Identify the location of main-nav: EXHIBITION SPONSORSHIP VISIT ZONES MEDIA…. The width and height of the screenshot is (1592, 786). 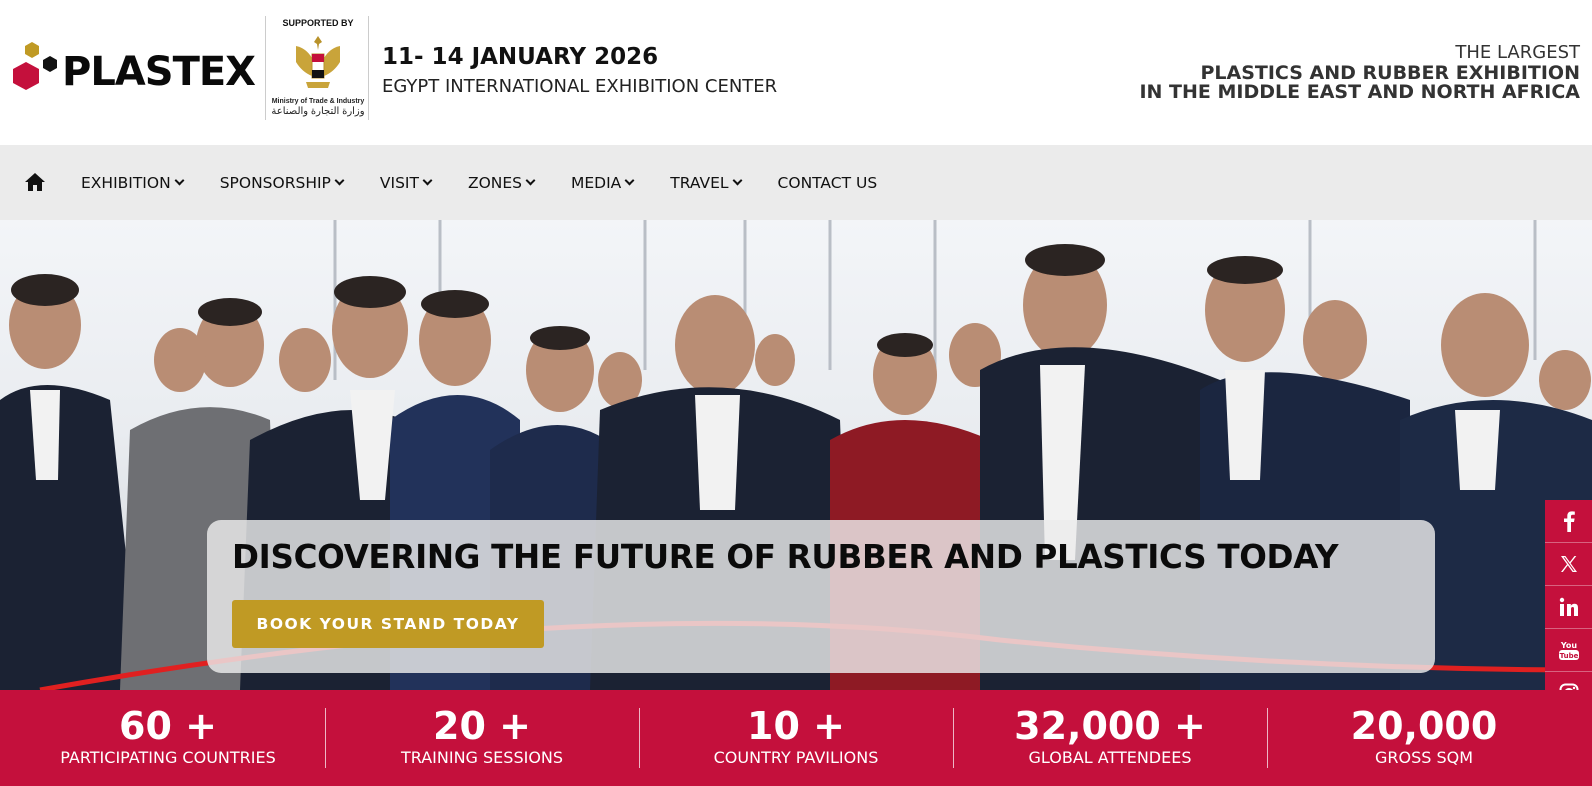
(796, 182).